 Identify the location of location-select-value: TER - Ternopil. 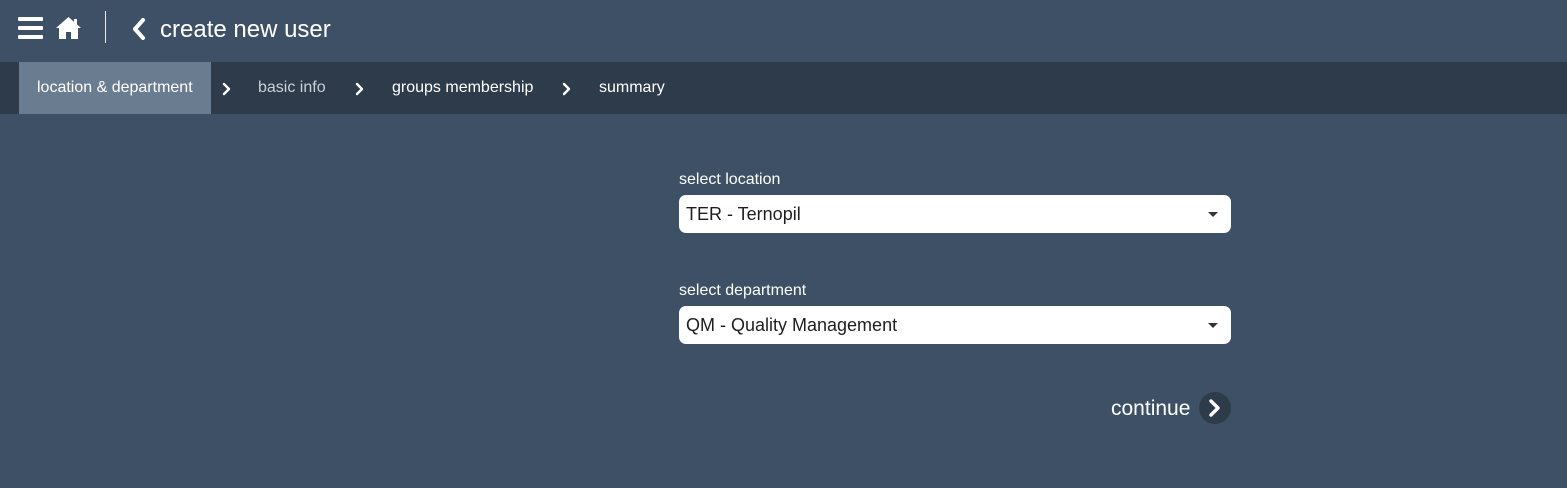
(743, 214).